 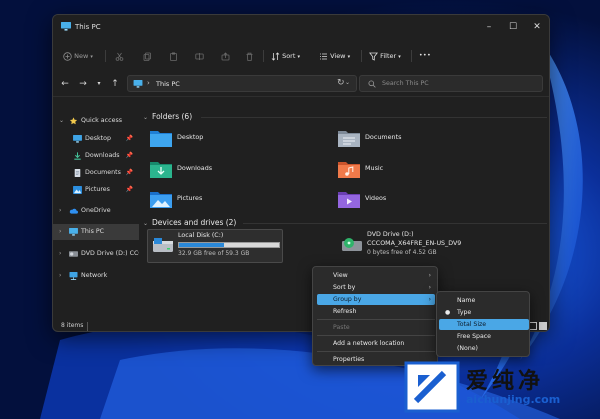 What do you see at coordinates (341, 83) in the screenshot?
I see `refresh-icon: ↻` at bounding box center [341, 83].